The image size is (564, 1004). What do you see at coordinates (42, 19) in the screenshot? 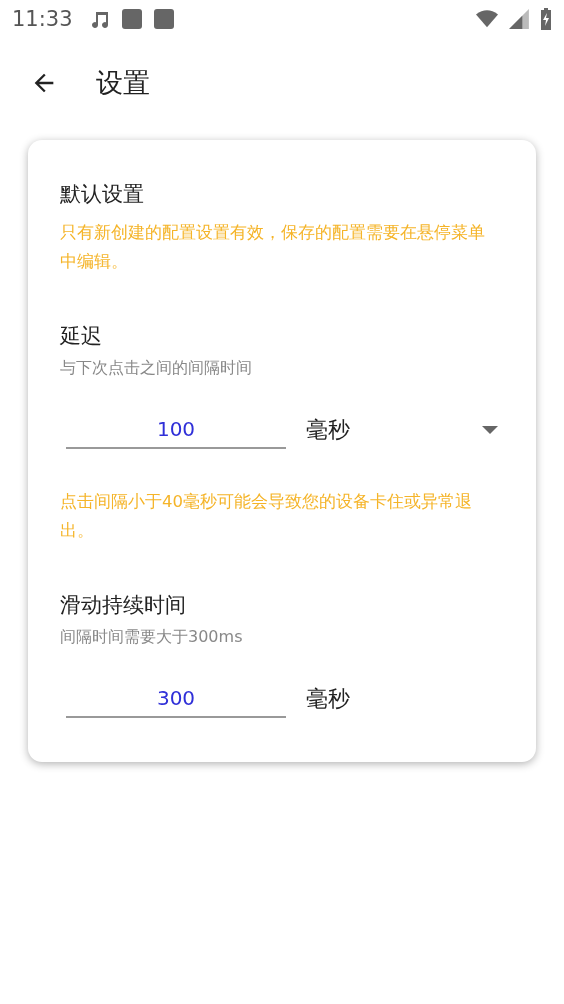
I see `status-time: 11:33` at bounding box center [42, 19].